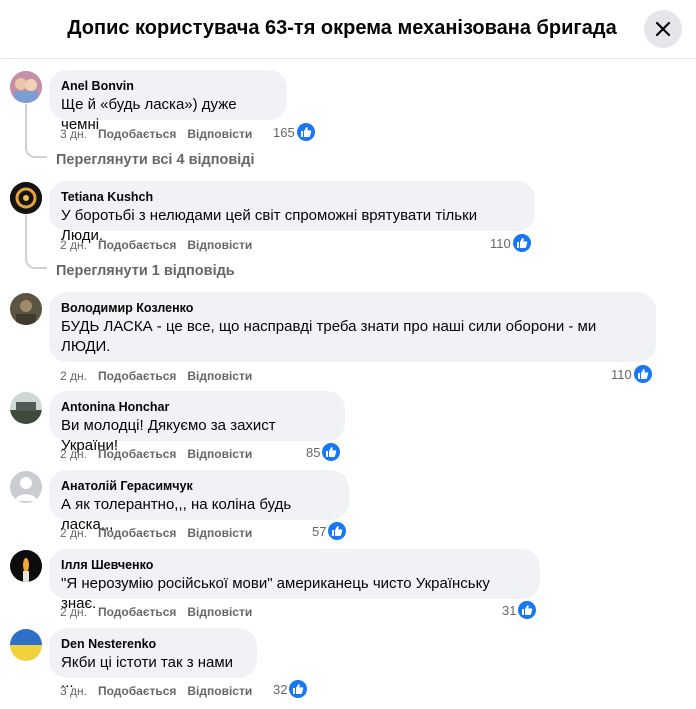 The width and height of the screenshot is (696, 709). What do you see at coordinates (319, 531) in the screenshot?
I see `reaction-number: 57` at bounding box center [319, 531].